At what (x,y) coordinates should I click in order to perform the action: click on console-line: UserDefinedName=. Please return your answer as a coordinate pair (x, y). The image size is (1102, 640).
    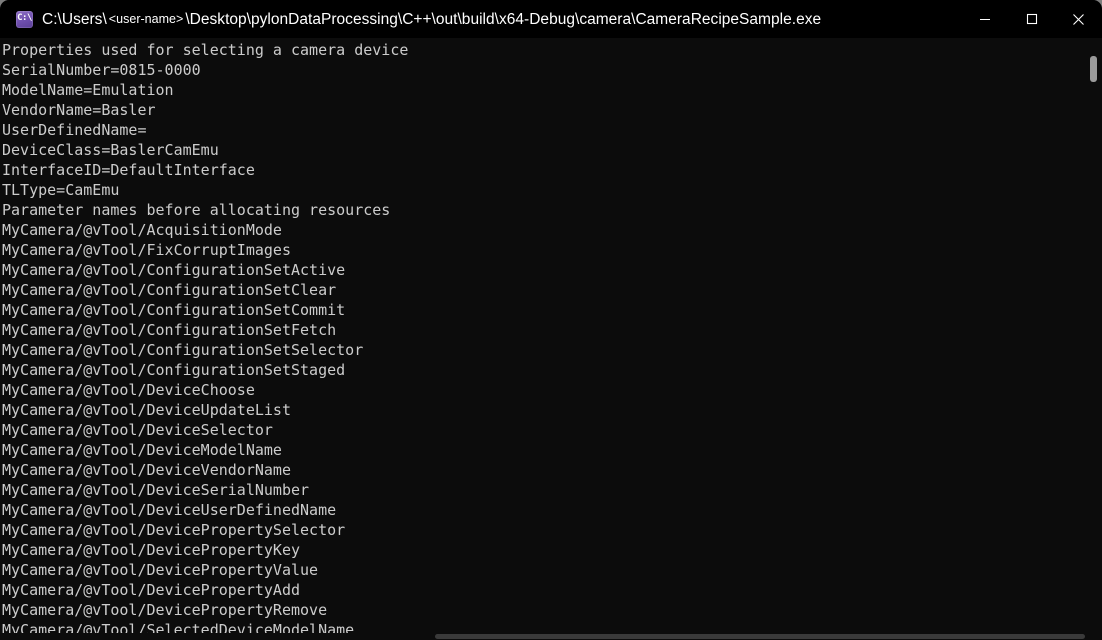
    Looking at the image, I should click on (74, 130).